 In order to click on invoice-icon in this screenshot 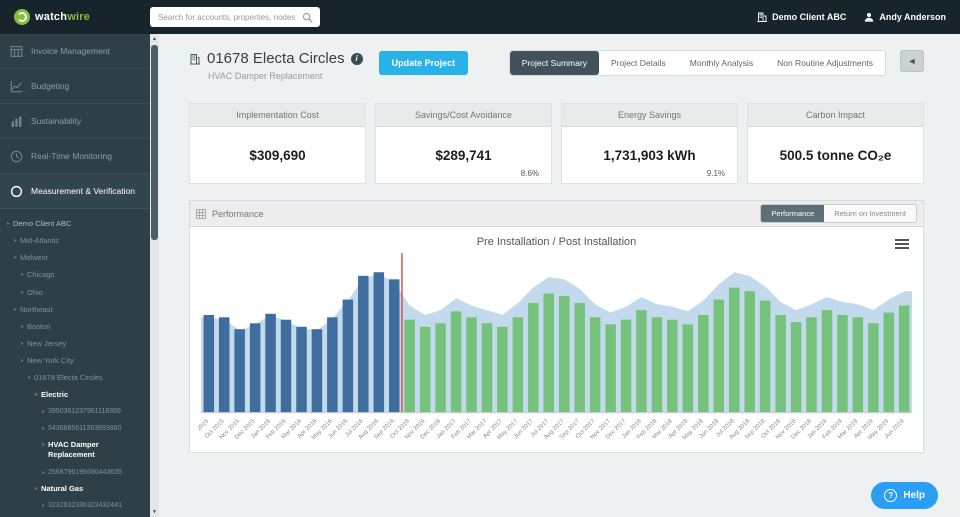, I will do `click(16, 51)`.